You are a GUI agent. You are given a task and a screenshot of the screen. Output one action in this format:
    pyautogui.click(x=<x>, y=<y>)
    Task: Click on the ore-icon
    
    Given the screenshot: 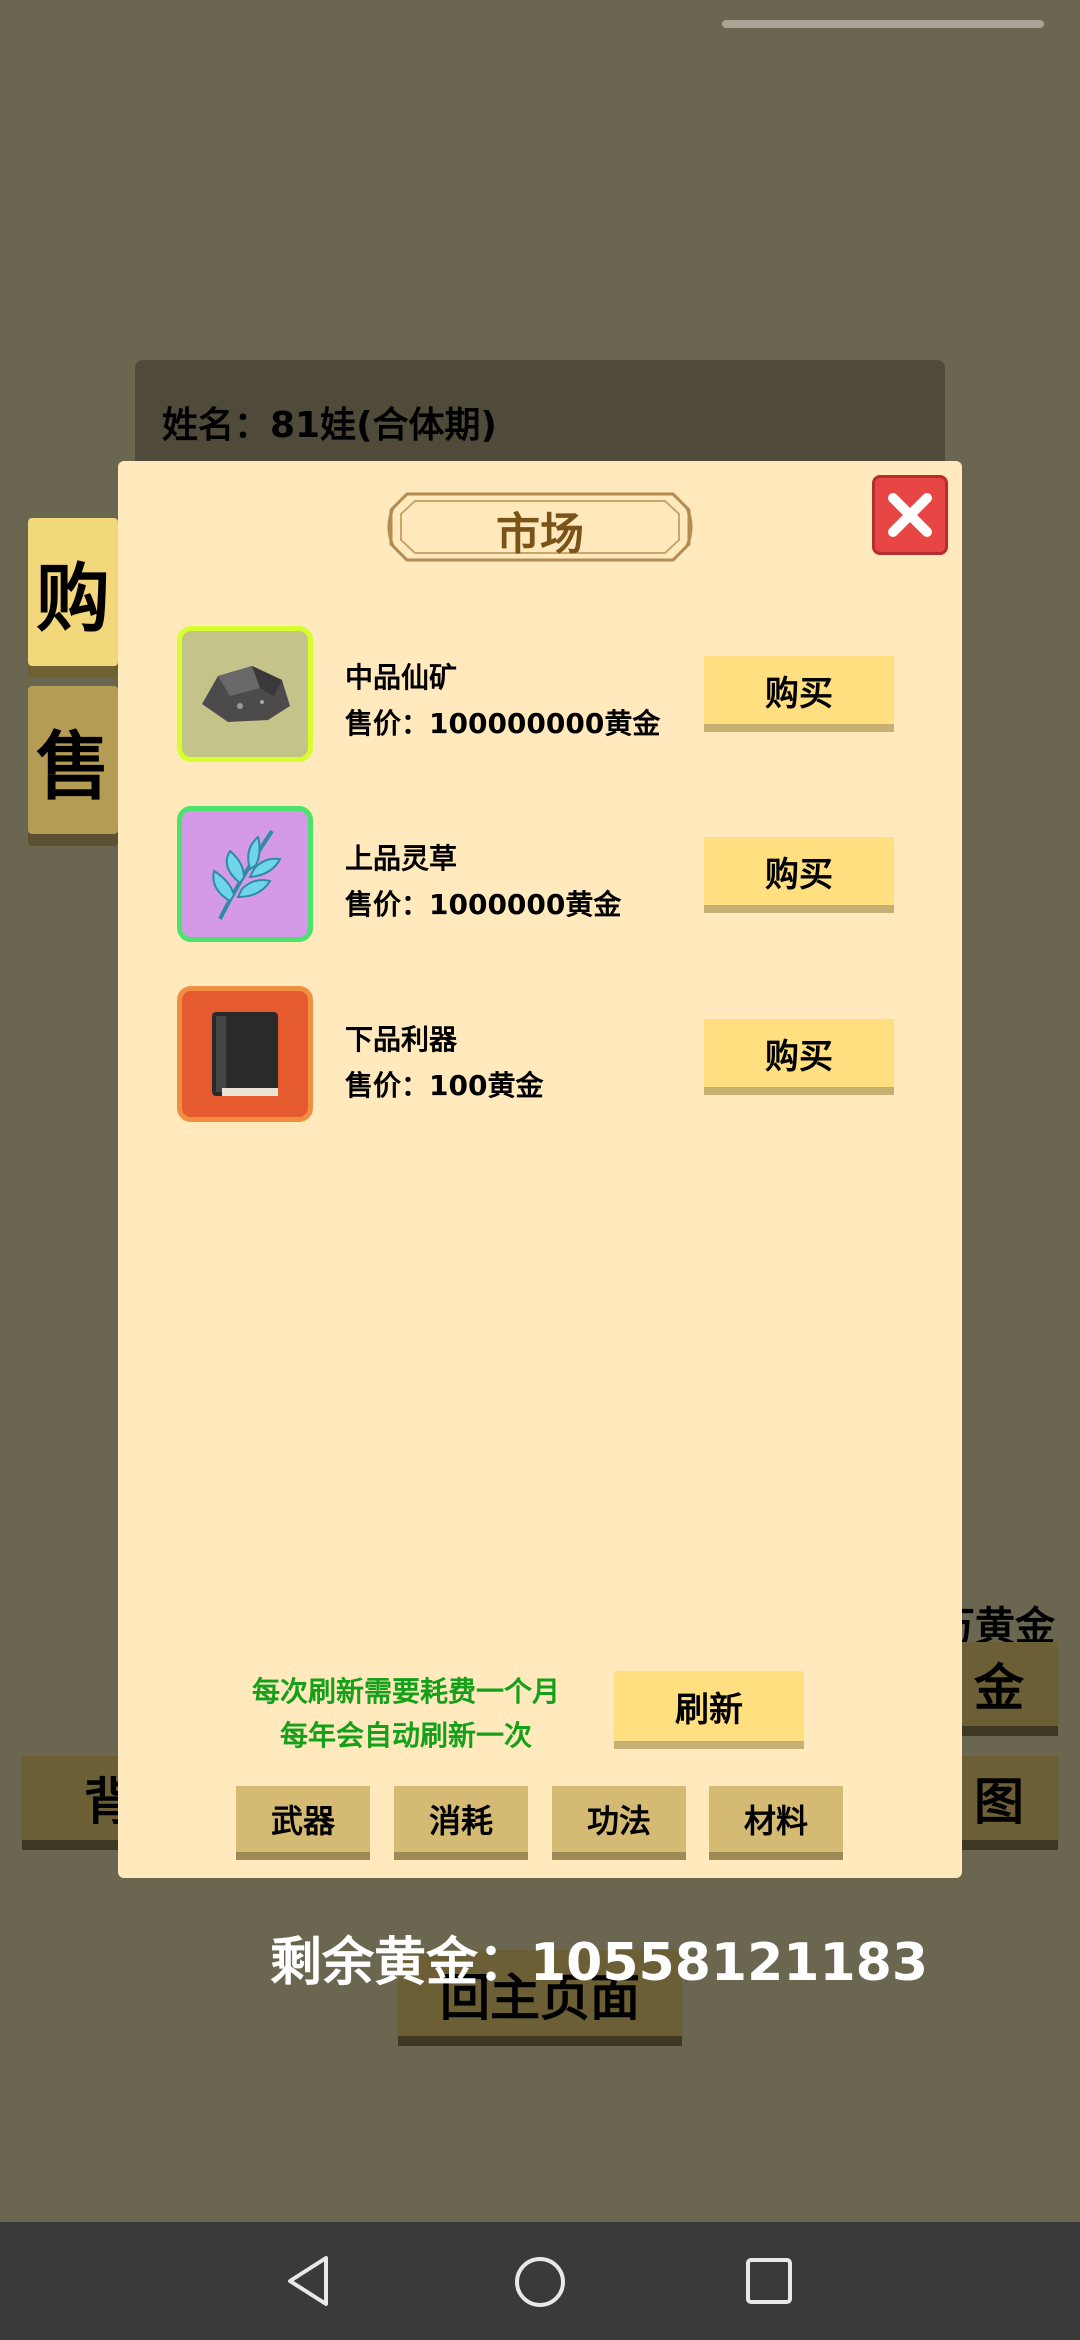 What is the action you would take?
    pyautogui.click(x=245, y=694)
    